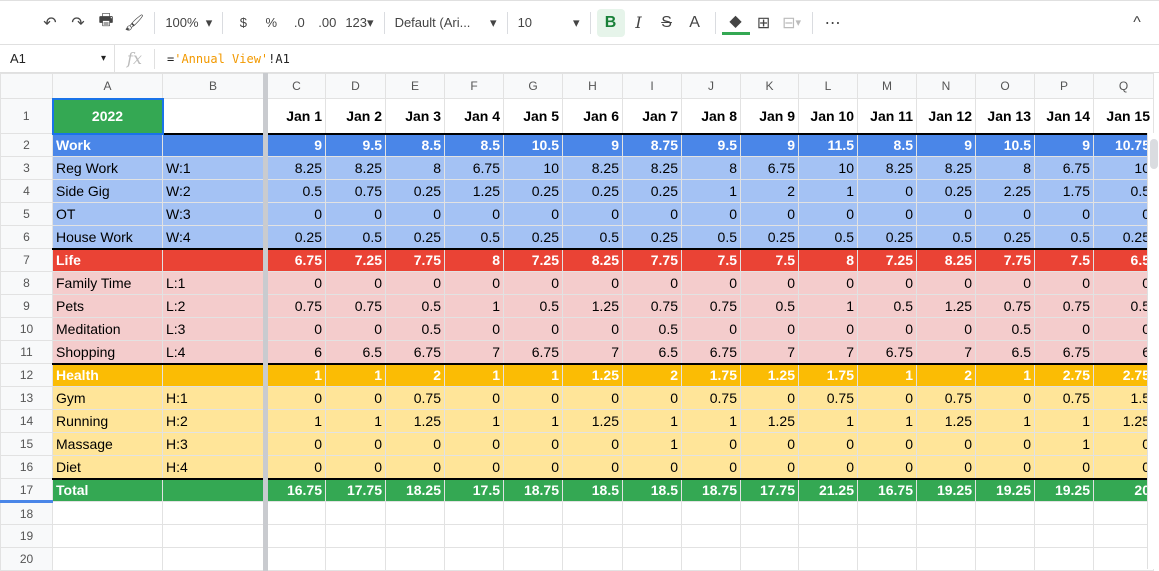  Describe the element at coordinates (26, 116) in the screenshot. I see `row-header: 1` at that location.